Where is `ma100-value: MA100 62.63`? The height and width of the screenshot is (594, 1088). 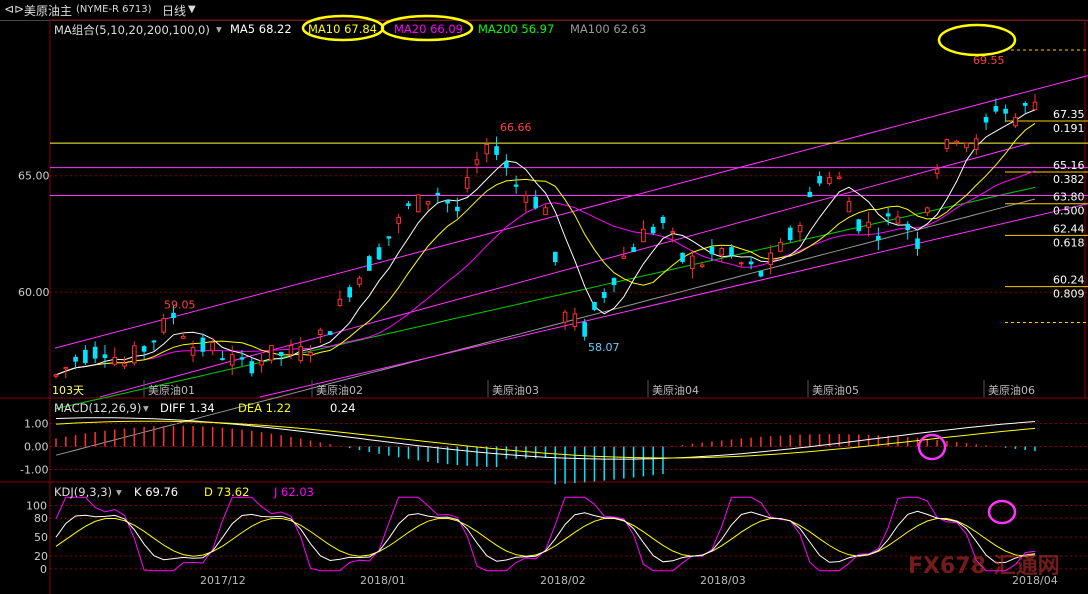 ma100-value: MA100 62.63 is located at coordinates (608, 29).